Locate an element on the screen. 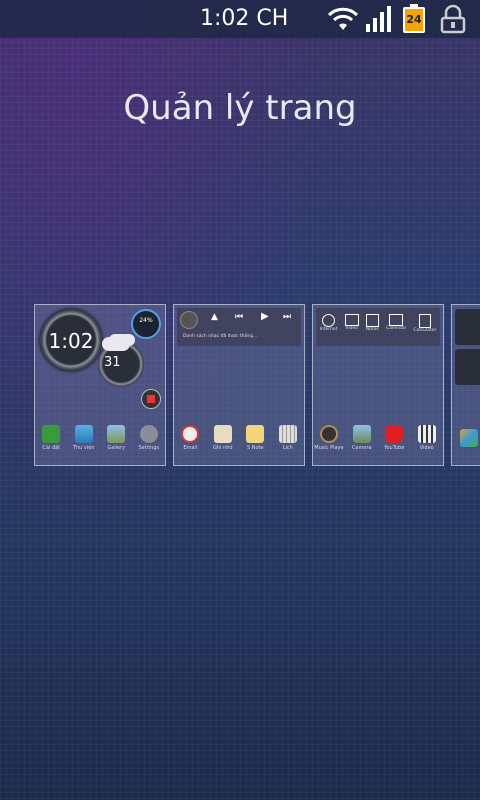 The height and width of the screenshot is (800, 480). dock-app: Video is located at coordinates (427, 438).